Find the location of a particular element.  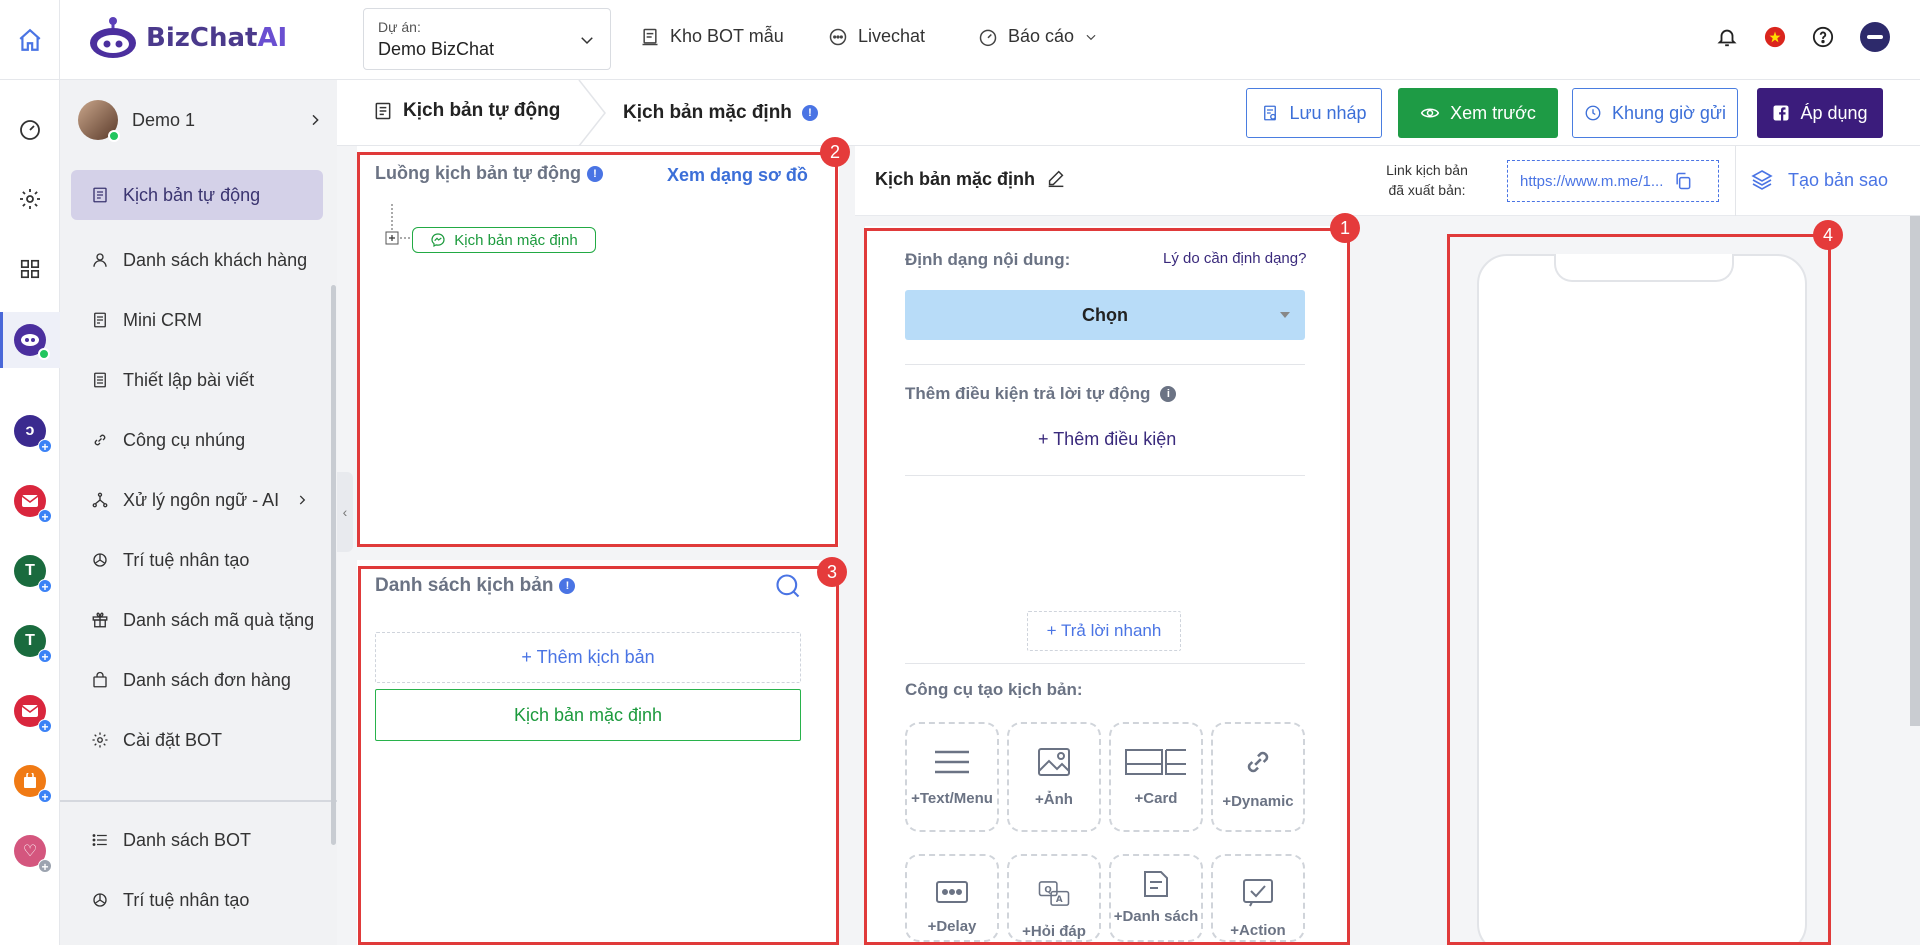

messenger-icon is located at coordinates (438, 240).